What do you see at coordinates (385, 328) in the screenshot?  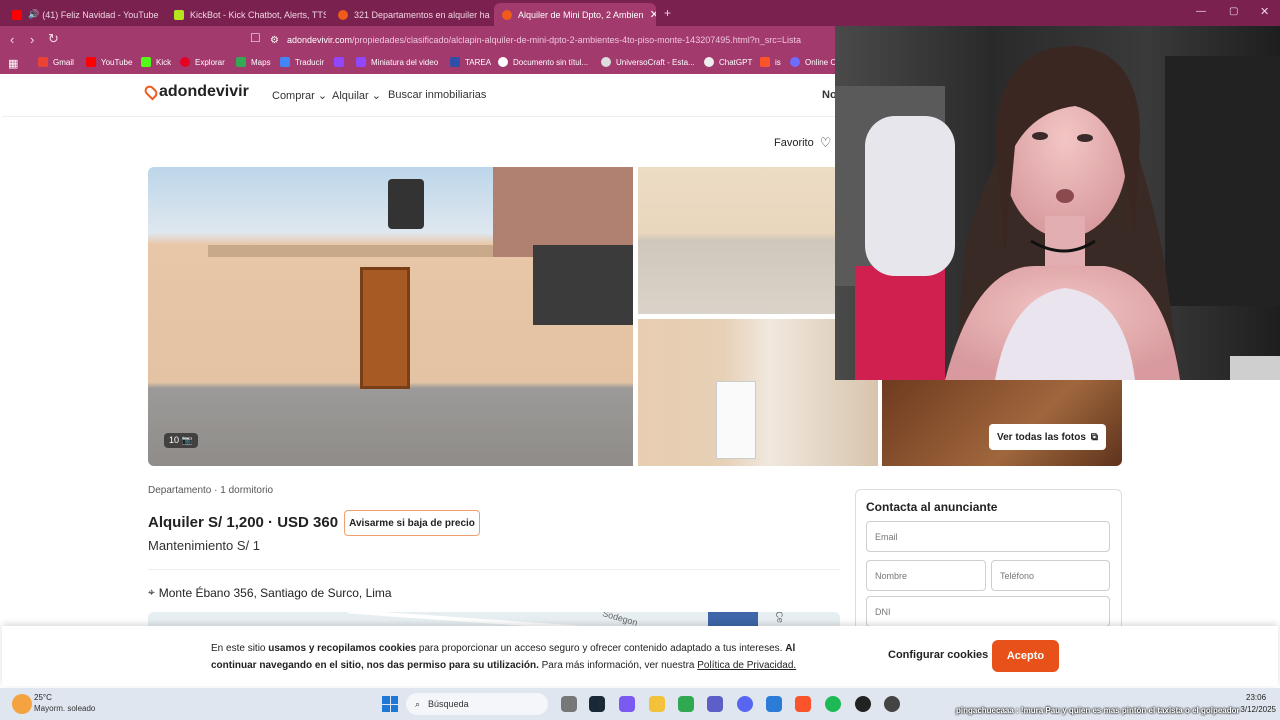 I see `door-image` at bounding box center [385, 328].